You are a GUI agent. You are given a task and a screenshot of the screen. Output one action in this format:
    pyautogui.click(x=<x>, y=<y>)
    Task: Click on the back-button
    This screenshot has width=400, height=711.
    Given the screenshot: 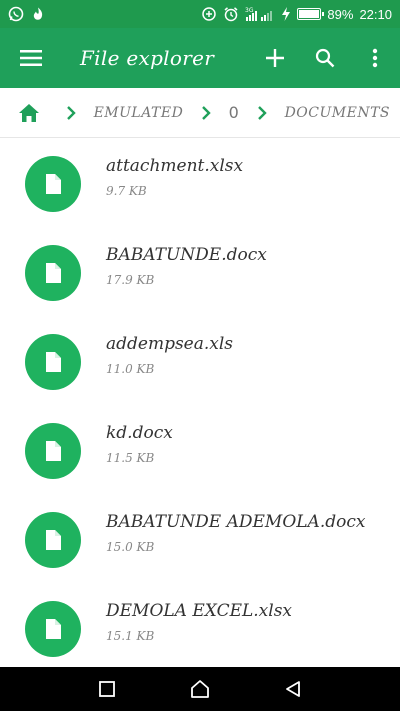 What is the action you would take?
    pyautogui.click(x=293, y=689)
    